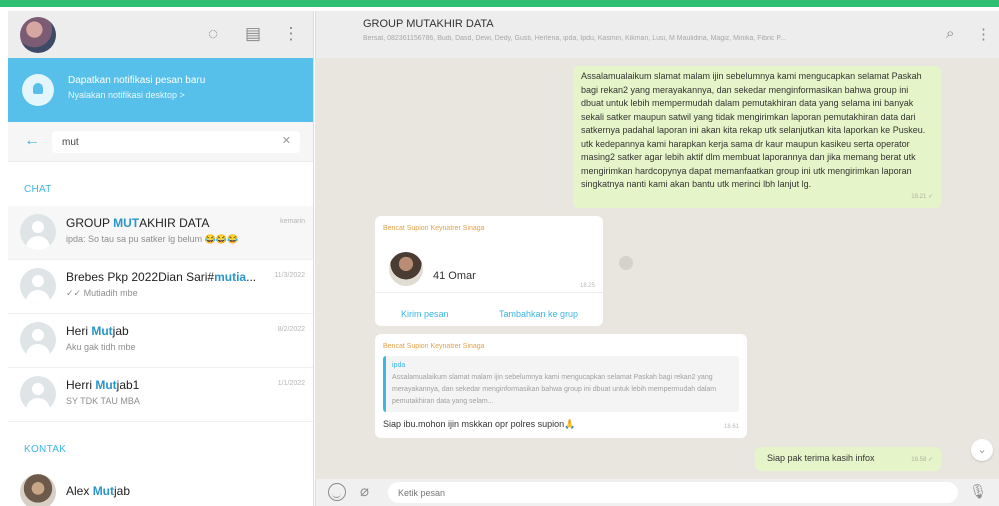 Image resolution: width=999 pixels, height=506 pixels. I want to click on card-divider, so click(489, 292).